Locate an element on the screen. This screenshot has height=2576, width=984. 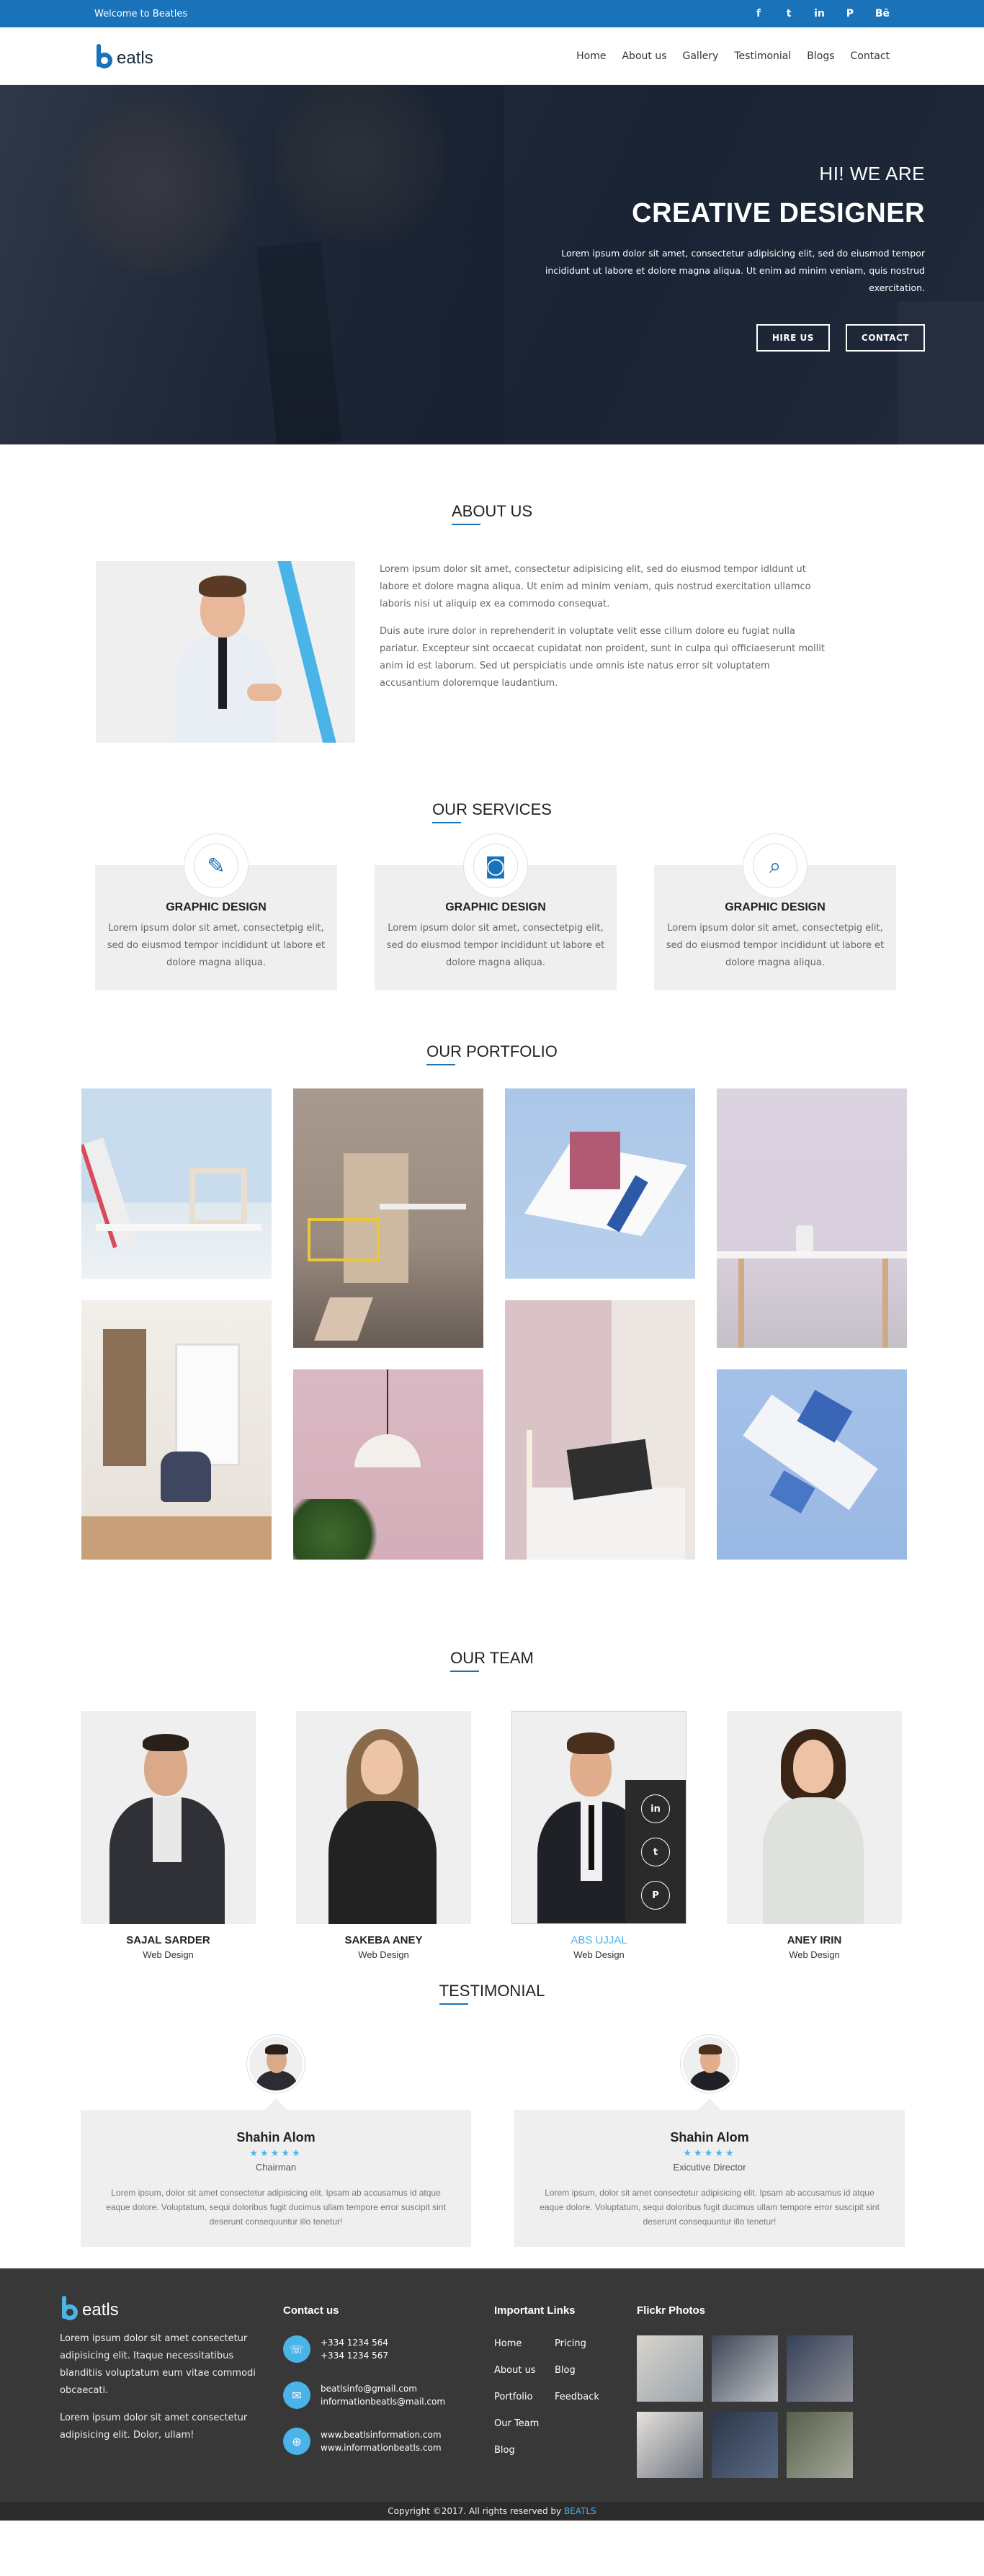
phone-number: +334 1234 564 is located at coordinates (355, 2343).